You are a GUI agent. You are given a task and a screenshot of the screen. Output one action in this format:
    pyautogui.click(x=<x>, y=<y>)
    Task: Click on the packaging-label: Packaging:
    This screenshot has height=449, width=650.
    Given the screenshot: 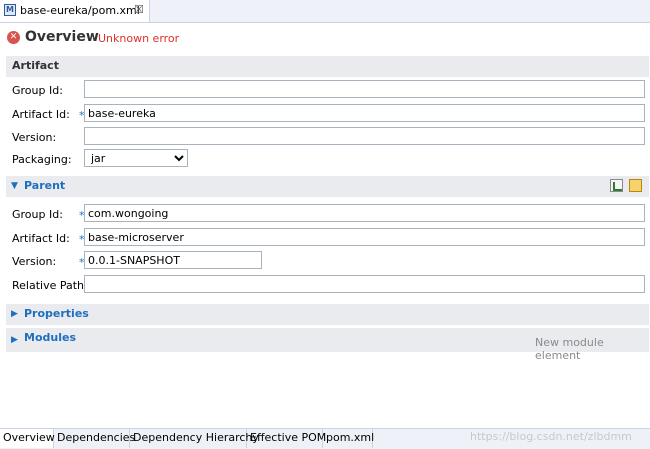 What is the action you would take?
    pyautogui.click(x=42, y=159)
    